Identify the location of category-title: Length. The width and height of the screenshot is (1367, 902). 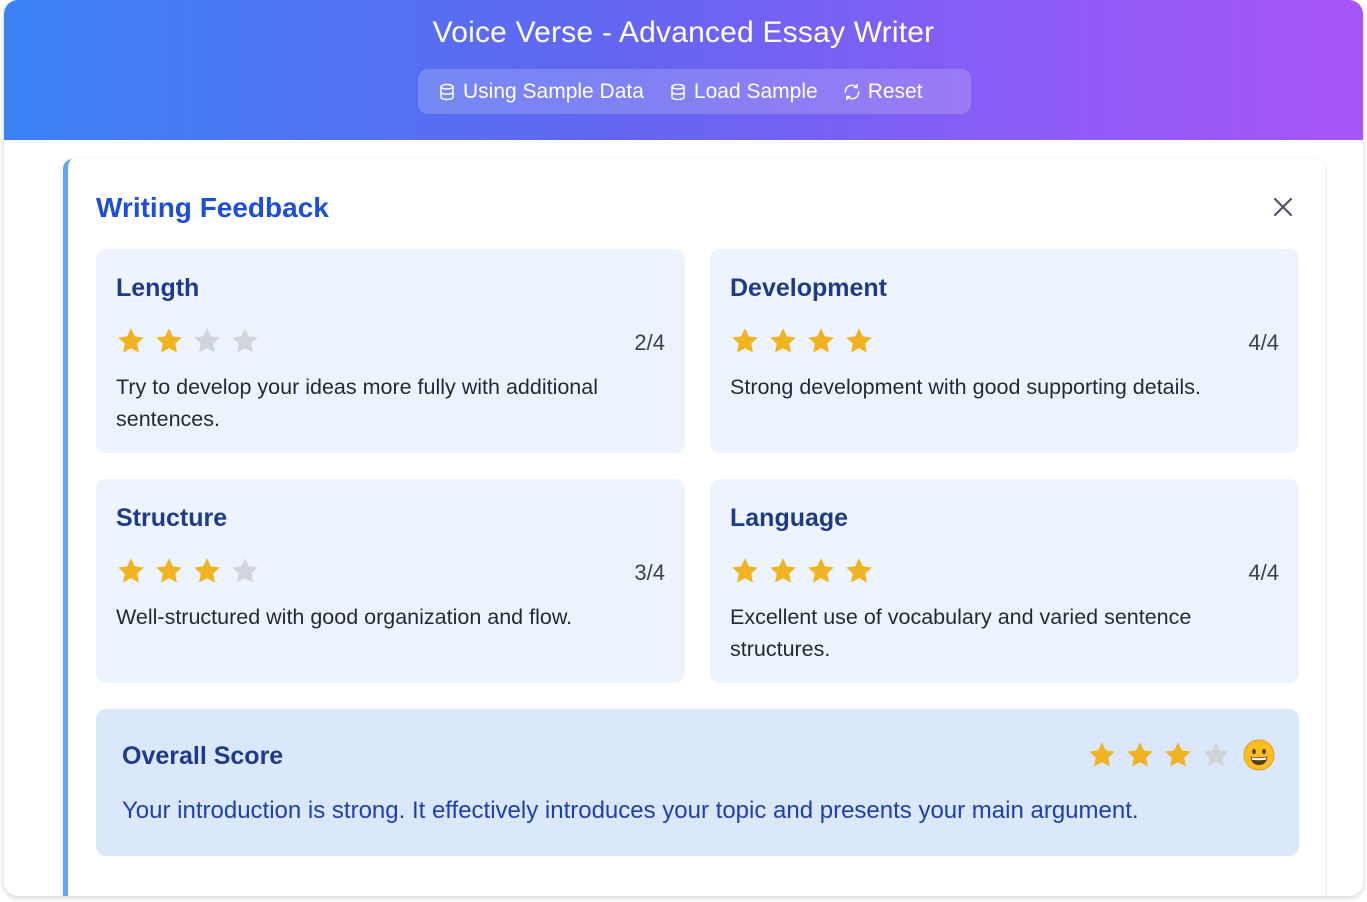
(158, 288).